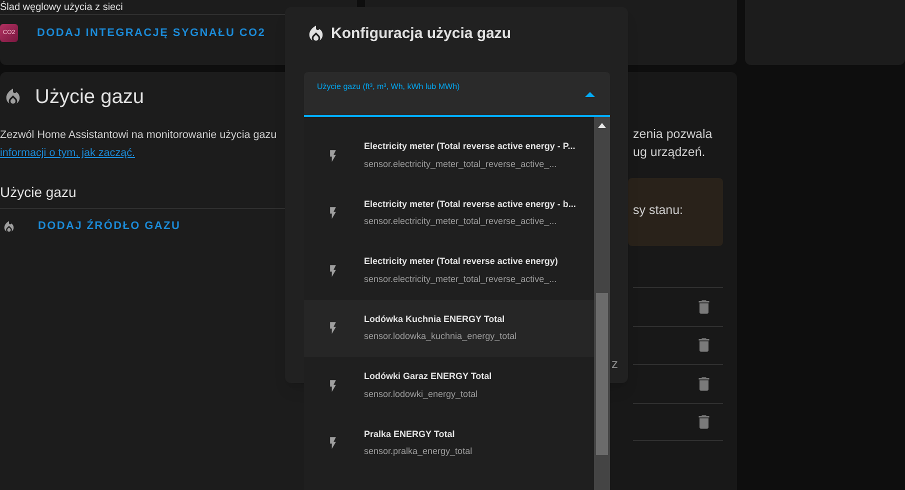  Describe the element at coordinates (457, 94) in the screenshot. I see `entity-select-field: Użycie gazu (ft³, m³, Wh, kWh lub MWh)` at that location.